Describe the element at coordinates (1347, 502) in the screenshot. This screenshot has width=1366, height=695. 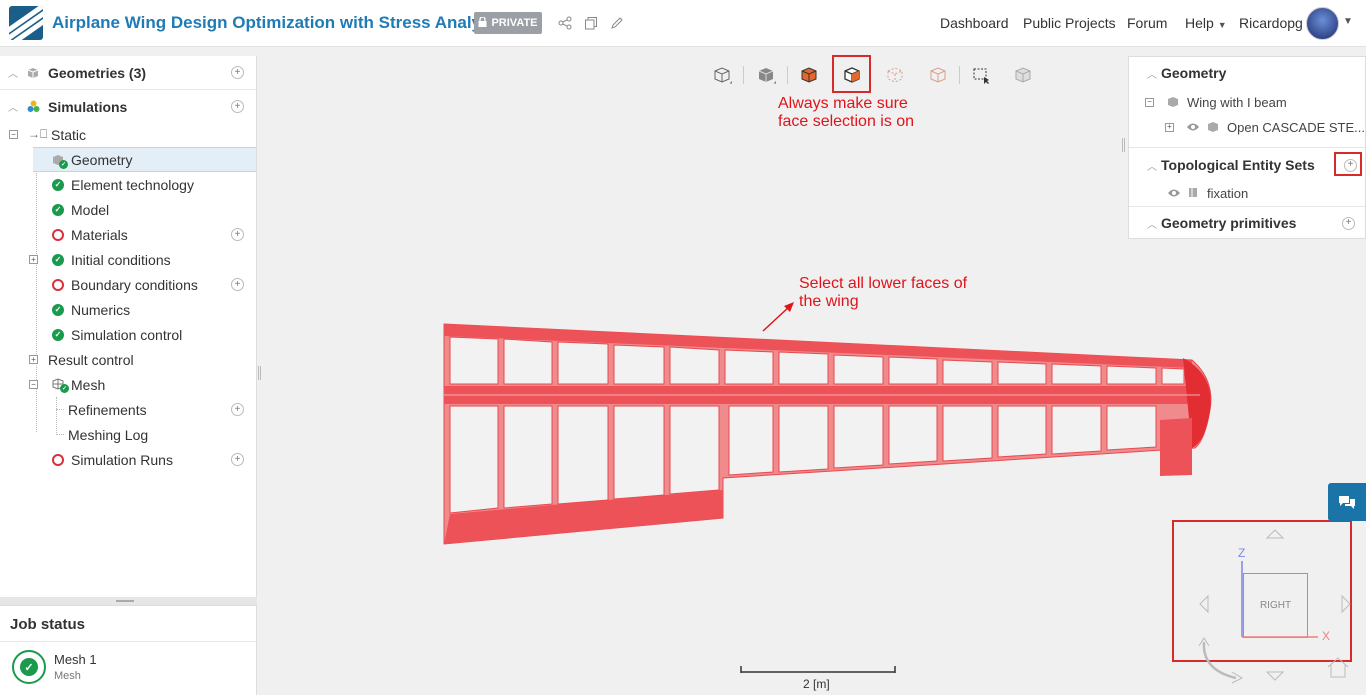
I see `chat-button` at that location.